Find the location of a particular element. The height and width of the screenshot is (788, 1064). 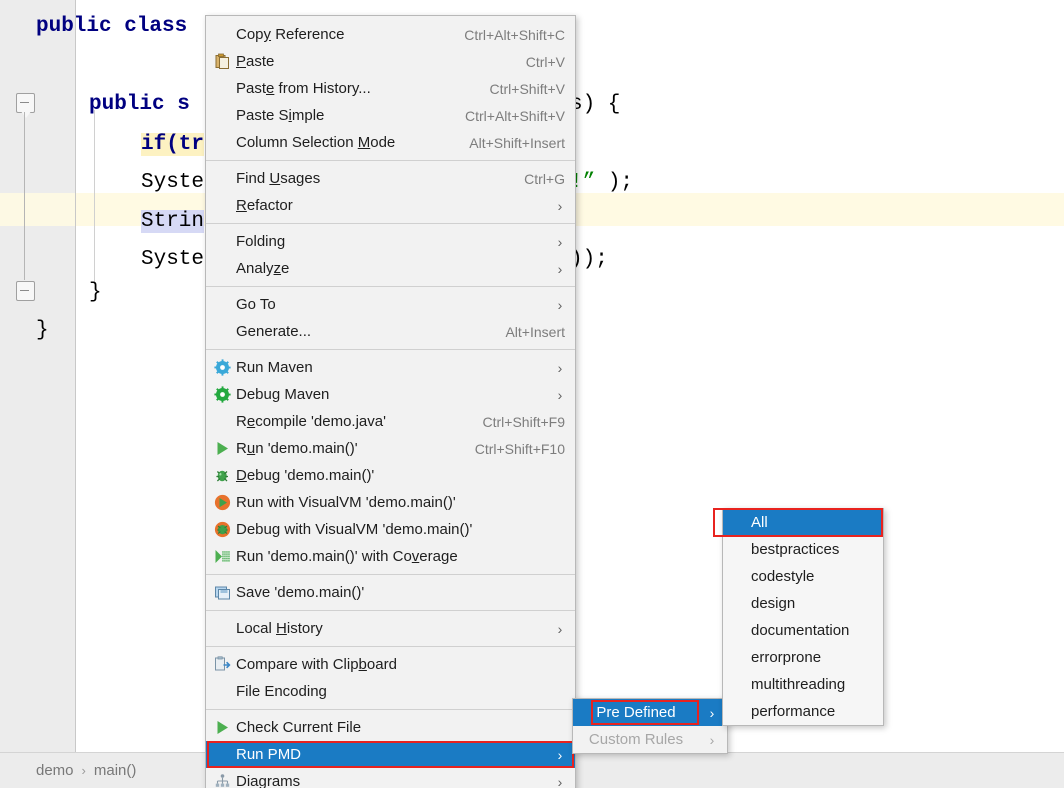

menu-item-compare-with-clipboard: Compare with Clipboard is located at coordinates (390, 664).